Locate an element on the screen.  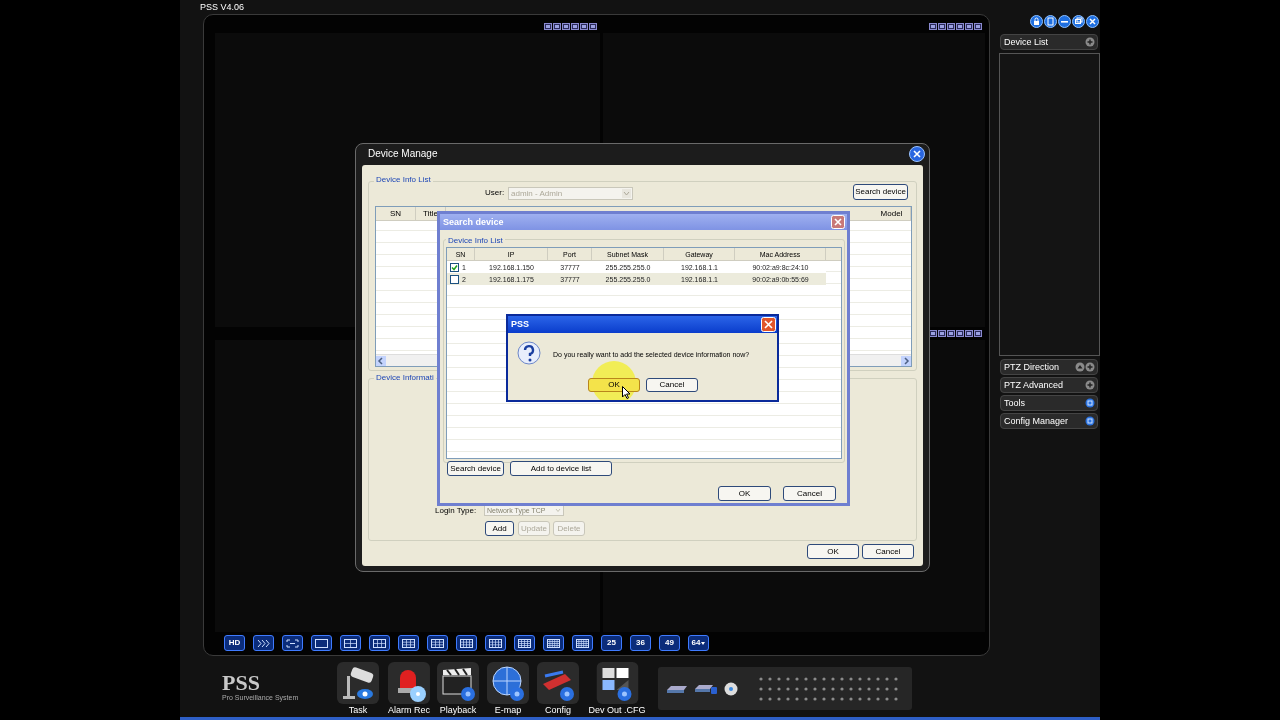
group-label: Device Informati is located at coordinates (405, 378).